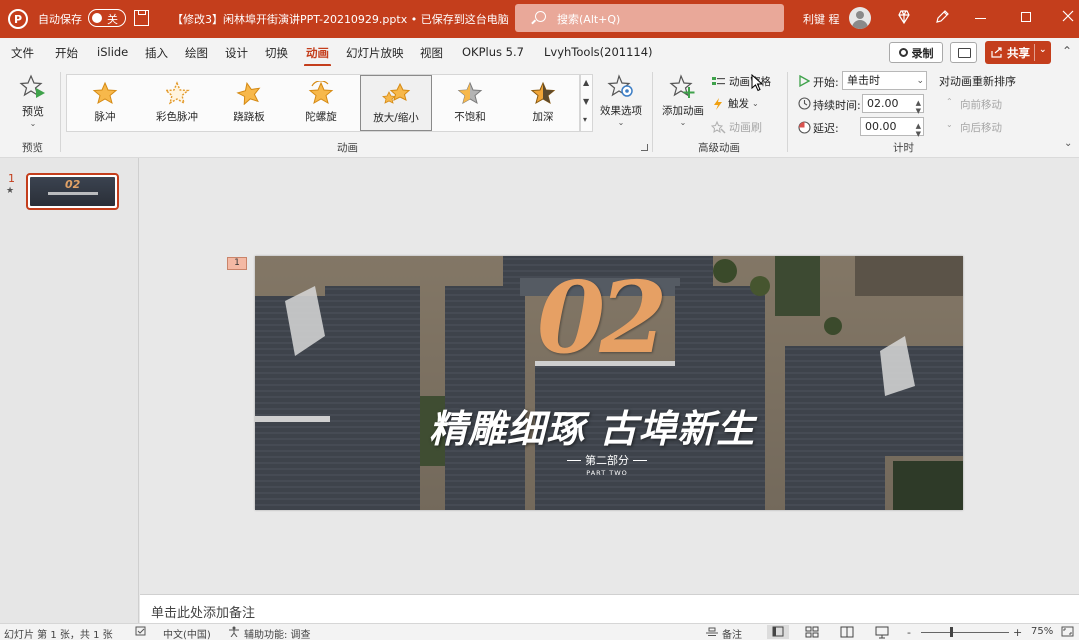 The image size is (1079, 640). What do you see at coordinates (812, 632) in the screenshot?
I see `slide-sorter-button` at bounding box center [812, 632].